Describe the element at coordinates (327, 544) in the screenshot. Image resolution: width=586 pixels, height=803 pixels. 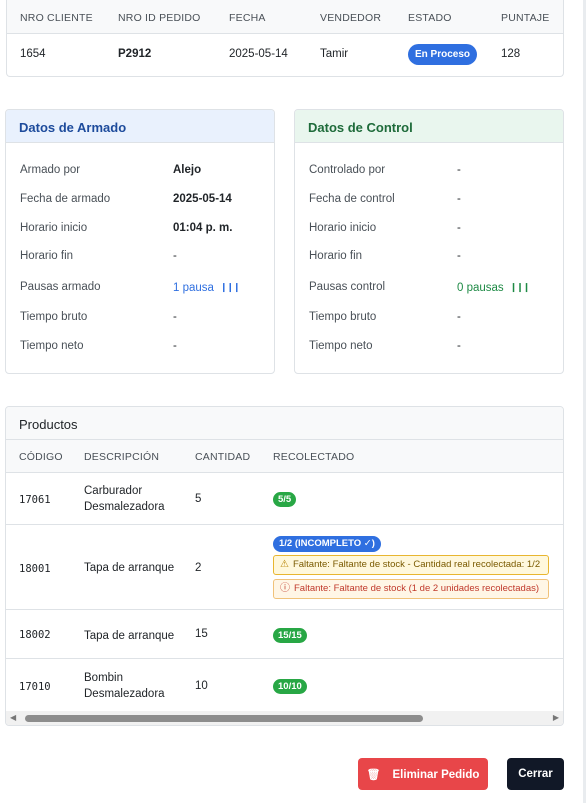
I see `collected-incomplete-badge: 1/2 (INCOMPLETO ✓)` at that location.